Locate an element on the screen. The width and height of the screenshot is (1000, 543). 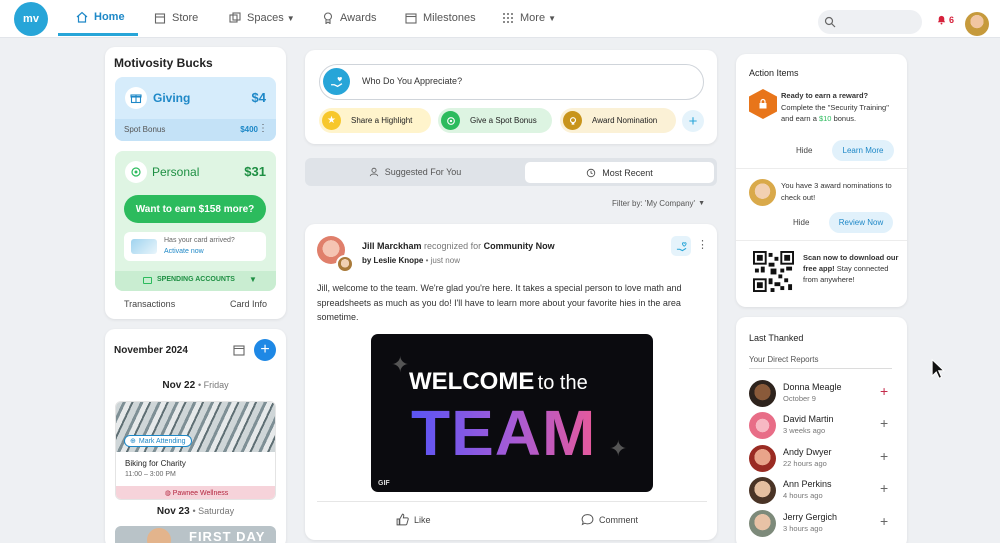
nav-awards: Awards is located at coordinates (349, 18).